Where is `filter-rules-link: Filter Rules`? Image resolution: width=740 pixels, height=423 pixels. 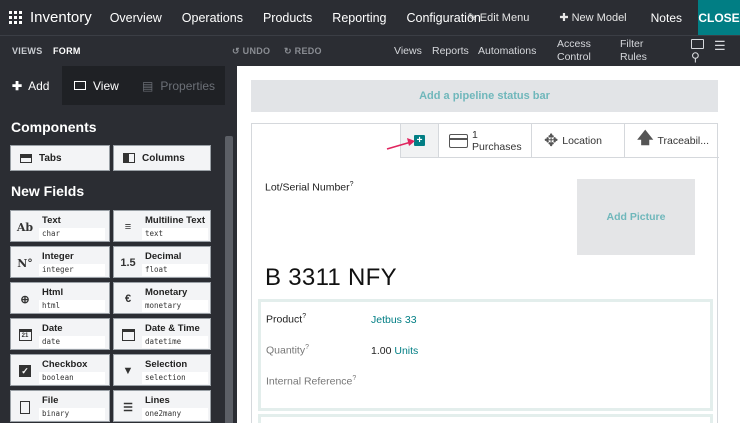
filter-rules-link: Filter Rules is located at coordinates (633, 51).